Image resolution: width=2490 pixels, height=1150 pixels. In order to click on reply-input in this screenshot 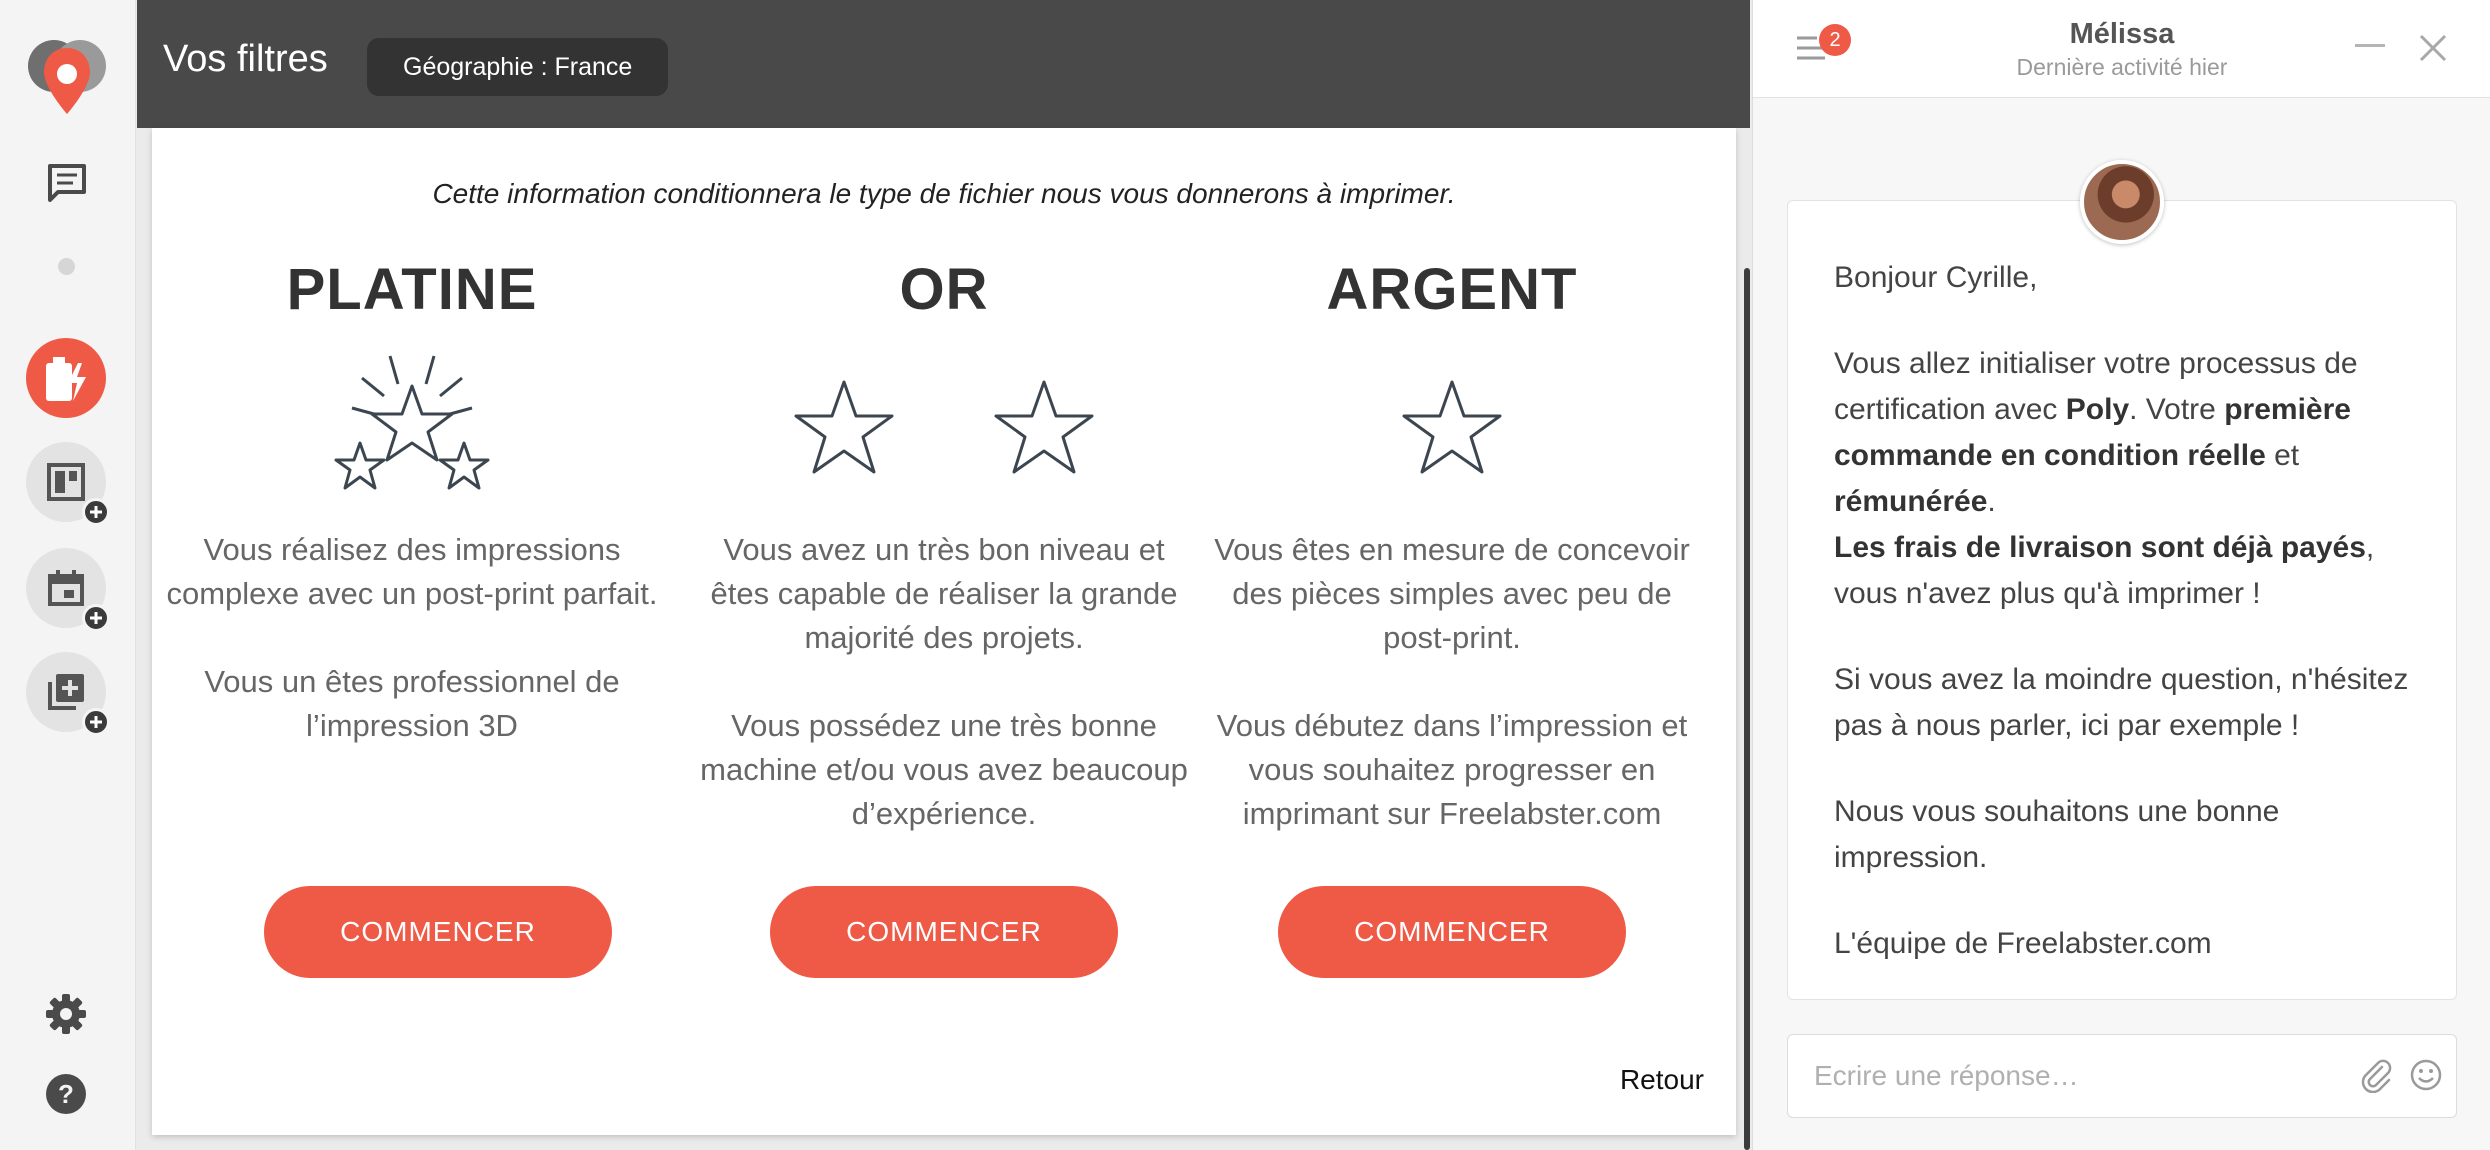, I will do `click(2064, 1076)`.